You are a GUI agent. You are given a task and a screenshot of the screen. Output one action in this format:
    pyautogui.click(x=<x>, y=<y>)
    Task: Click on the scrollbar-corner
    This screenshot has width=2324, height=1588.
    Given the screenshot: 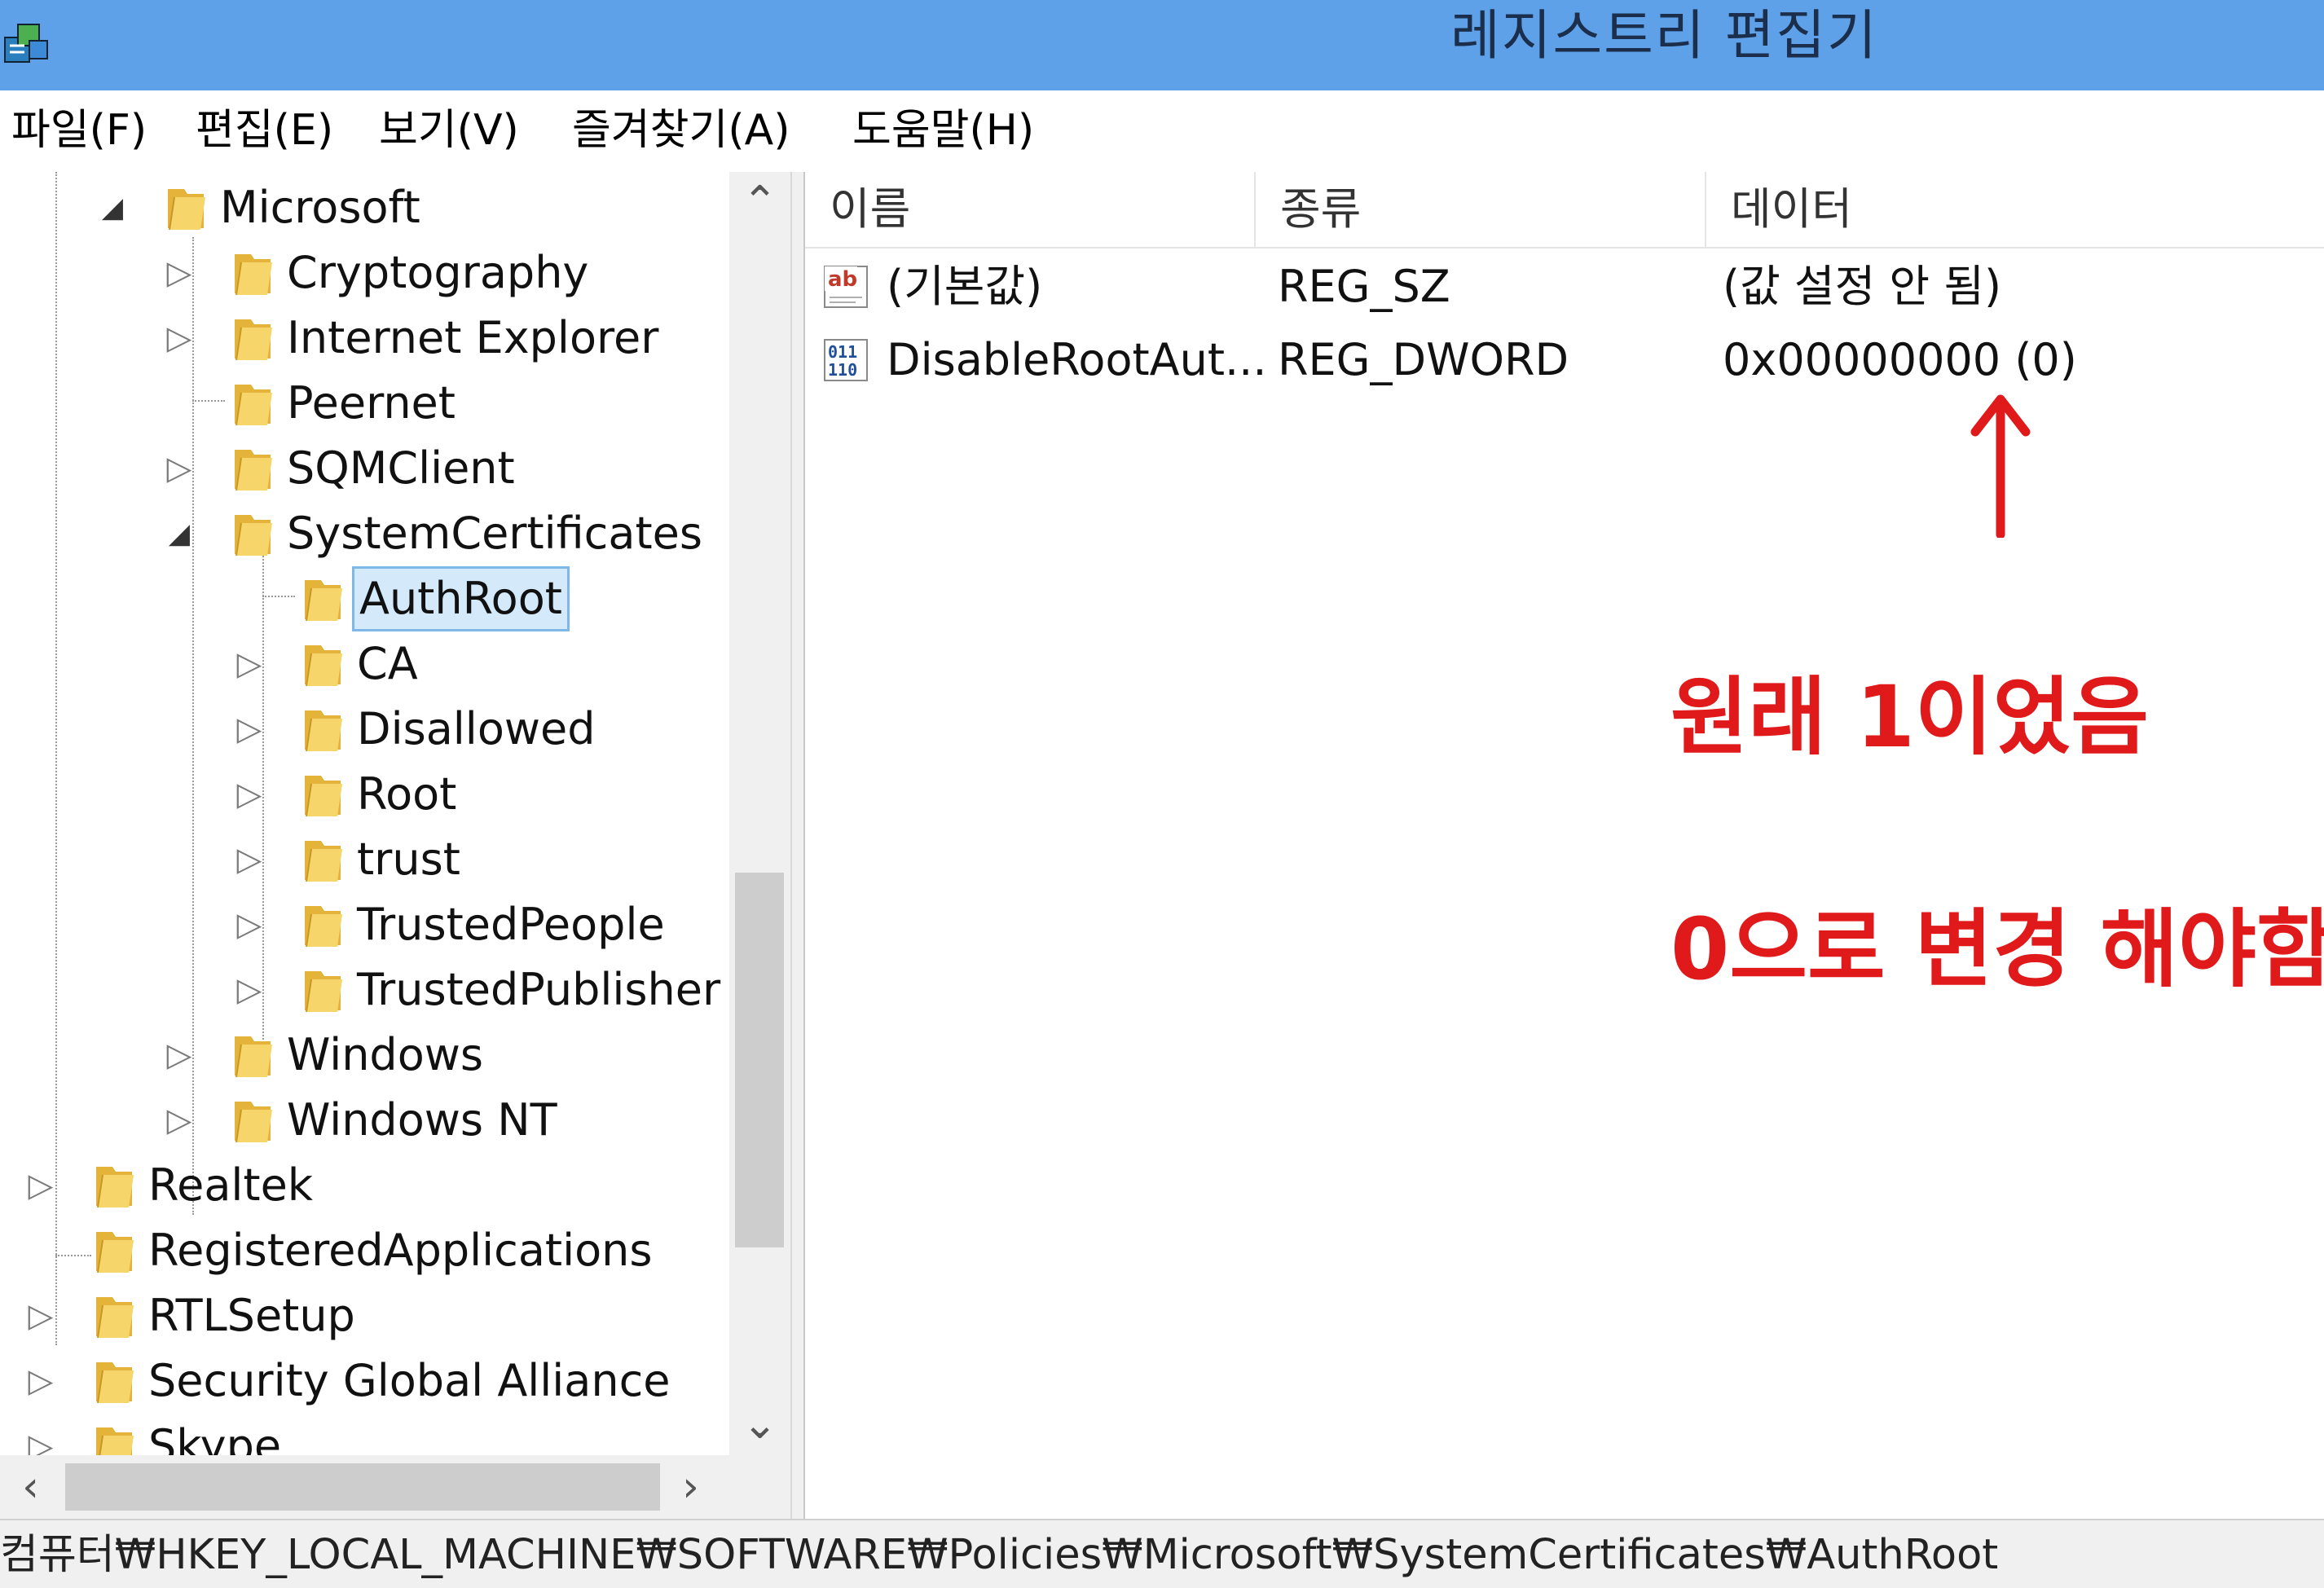 What is the action you would take?
    pyautogui.click(x=759, y=1487)
    